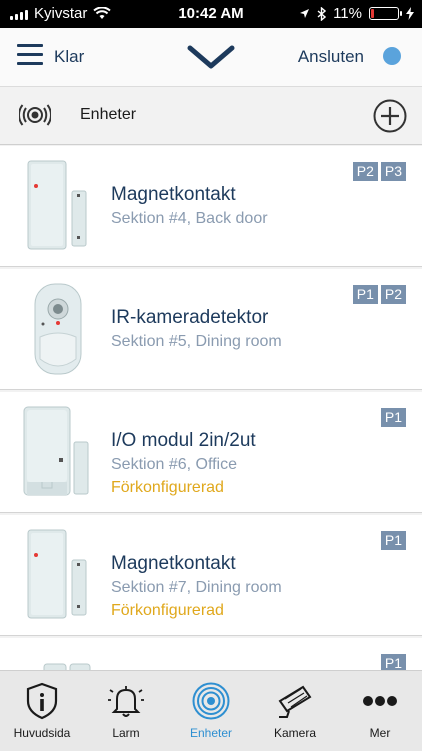 Image resolution: width=422 pixels, height=751 pixels. I want to click on tab-enheter: Enheter, so click(211, 711).